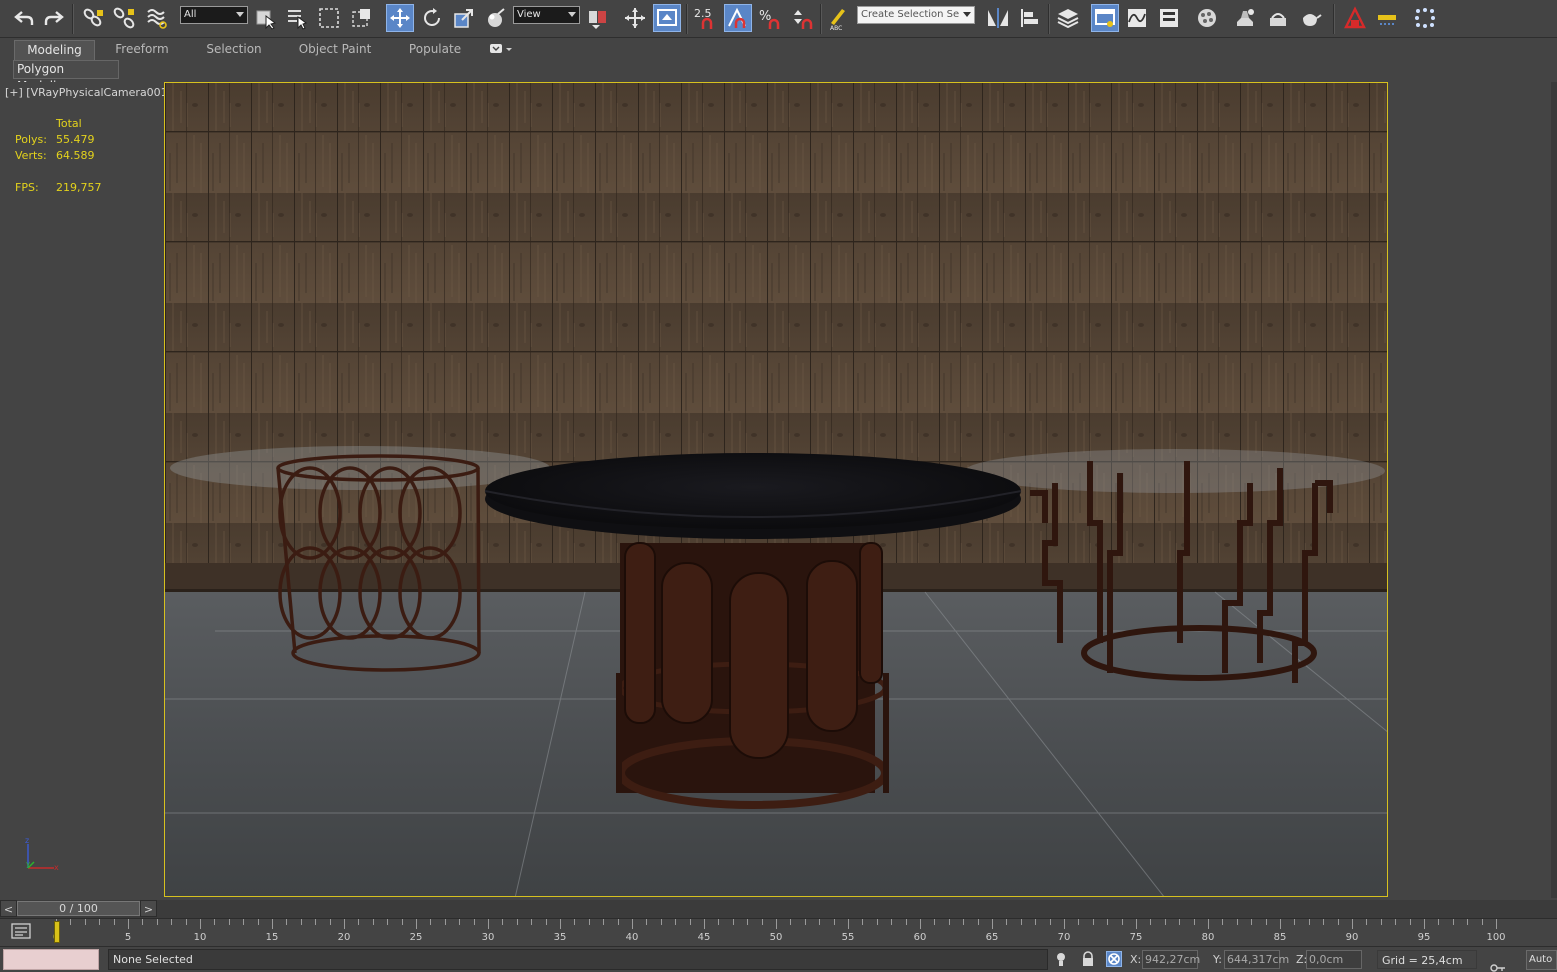 This screenshot has width=1557, height=972. I want to click on toggle-ribbon-icon, so click(1105, 18).